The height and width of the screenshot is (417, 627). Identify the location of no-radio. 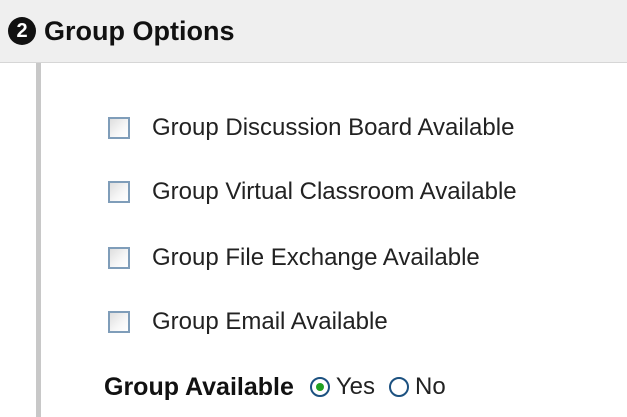
(399, 387).